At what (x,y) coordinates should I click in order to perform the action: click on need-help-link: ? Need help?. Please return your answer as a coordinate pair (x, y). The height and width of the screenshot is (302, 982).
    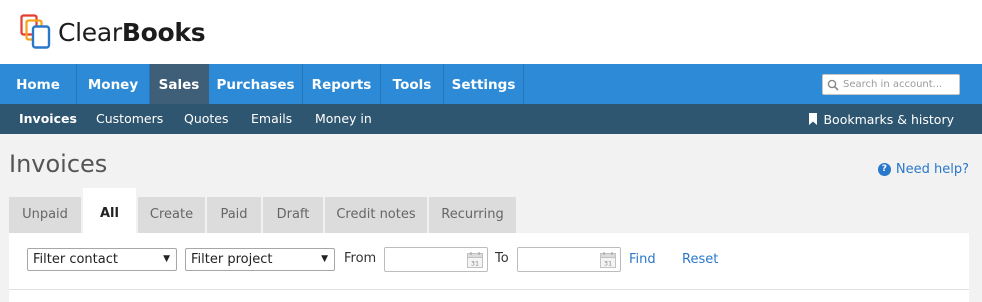
    Looking at the image, I should click on (923, 169).